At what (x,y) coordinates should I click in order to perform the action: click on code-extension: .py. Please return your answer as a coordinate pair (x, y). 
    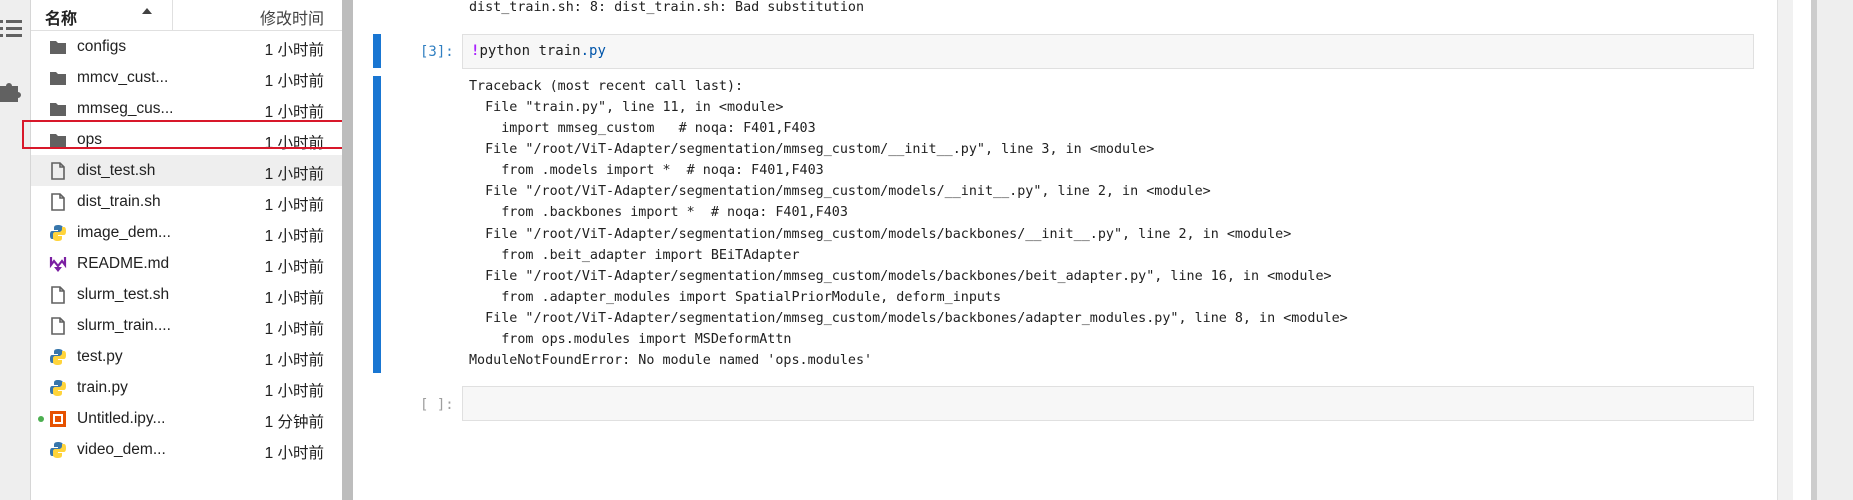
    Looking at the image, I should click on (593, 51).